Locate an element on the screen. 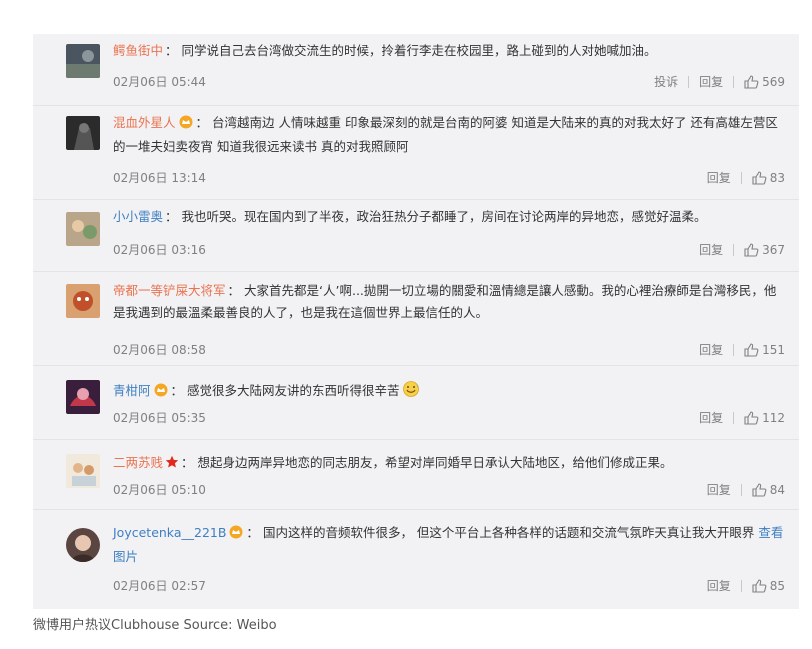  comment-meta: 02月06日 13:14 回复 83 is located at coordinates (449, 178).